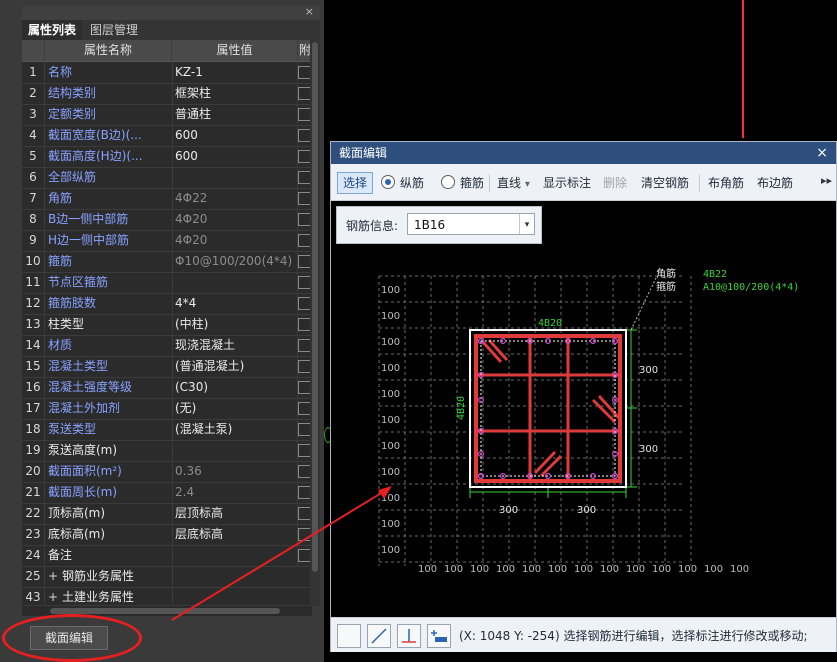 This screenshot has width=837, height=662. I want to click on vertical-scroll-thumb, so click(315, 307).